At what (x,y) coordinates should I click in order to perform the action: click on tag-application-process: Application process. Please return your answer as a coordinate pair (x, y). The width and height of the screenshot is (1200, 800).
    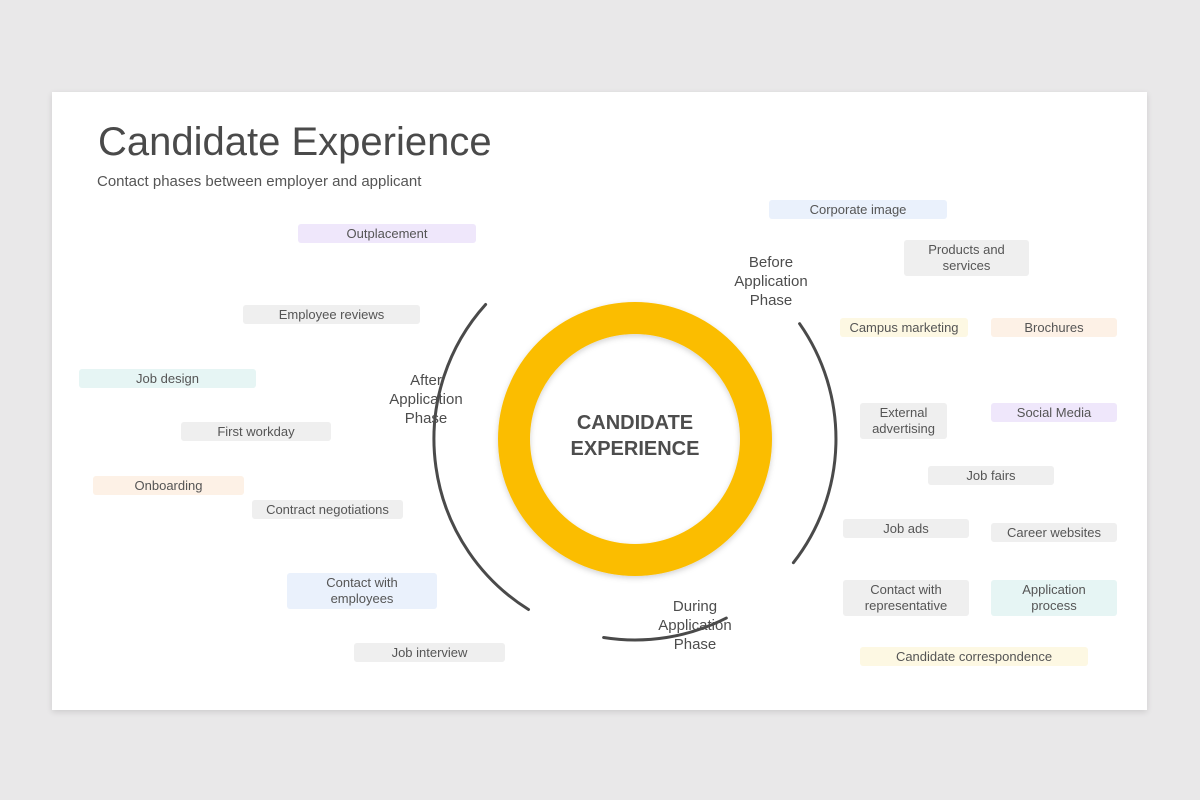
    Looking at the image, I should click on (1054, 598).